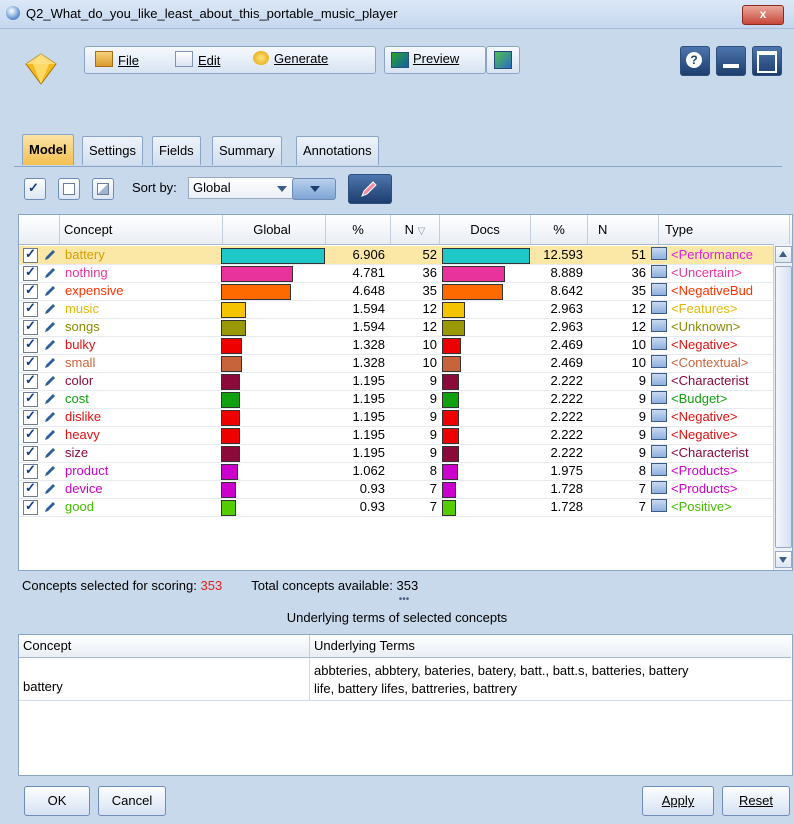  Describe the element at coordinates (197, 59) in the screenshot. I see `edit-menu: Edit` at that location.